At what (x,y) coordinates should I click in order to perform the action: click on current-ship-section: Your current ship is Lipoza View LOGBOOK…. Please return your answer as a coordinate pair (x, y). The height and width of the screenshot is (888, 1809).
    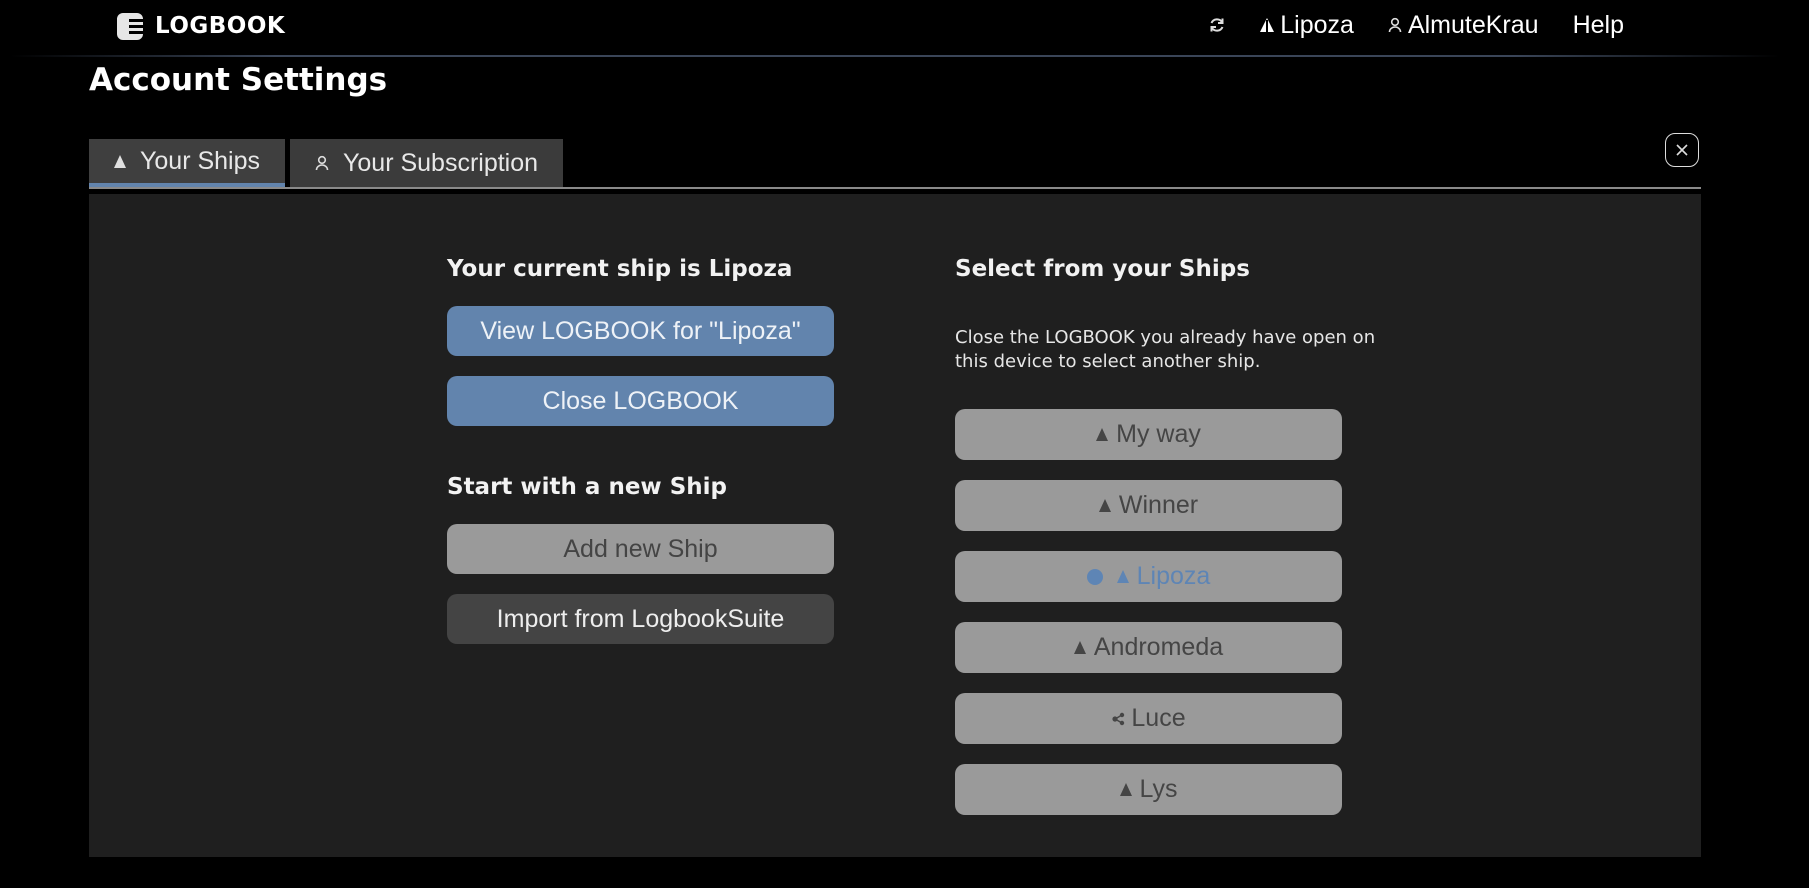
    Looking at the image, I should click on (640, 450).